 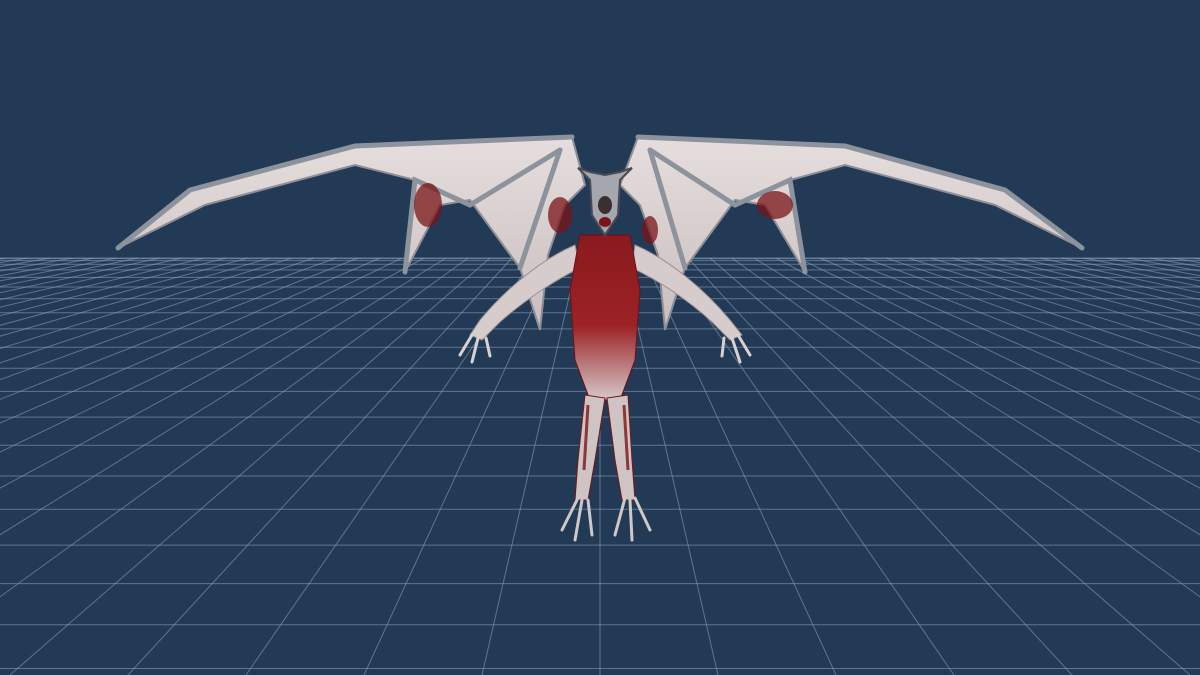 I want to click on feet, so click(x=606, y=519).